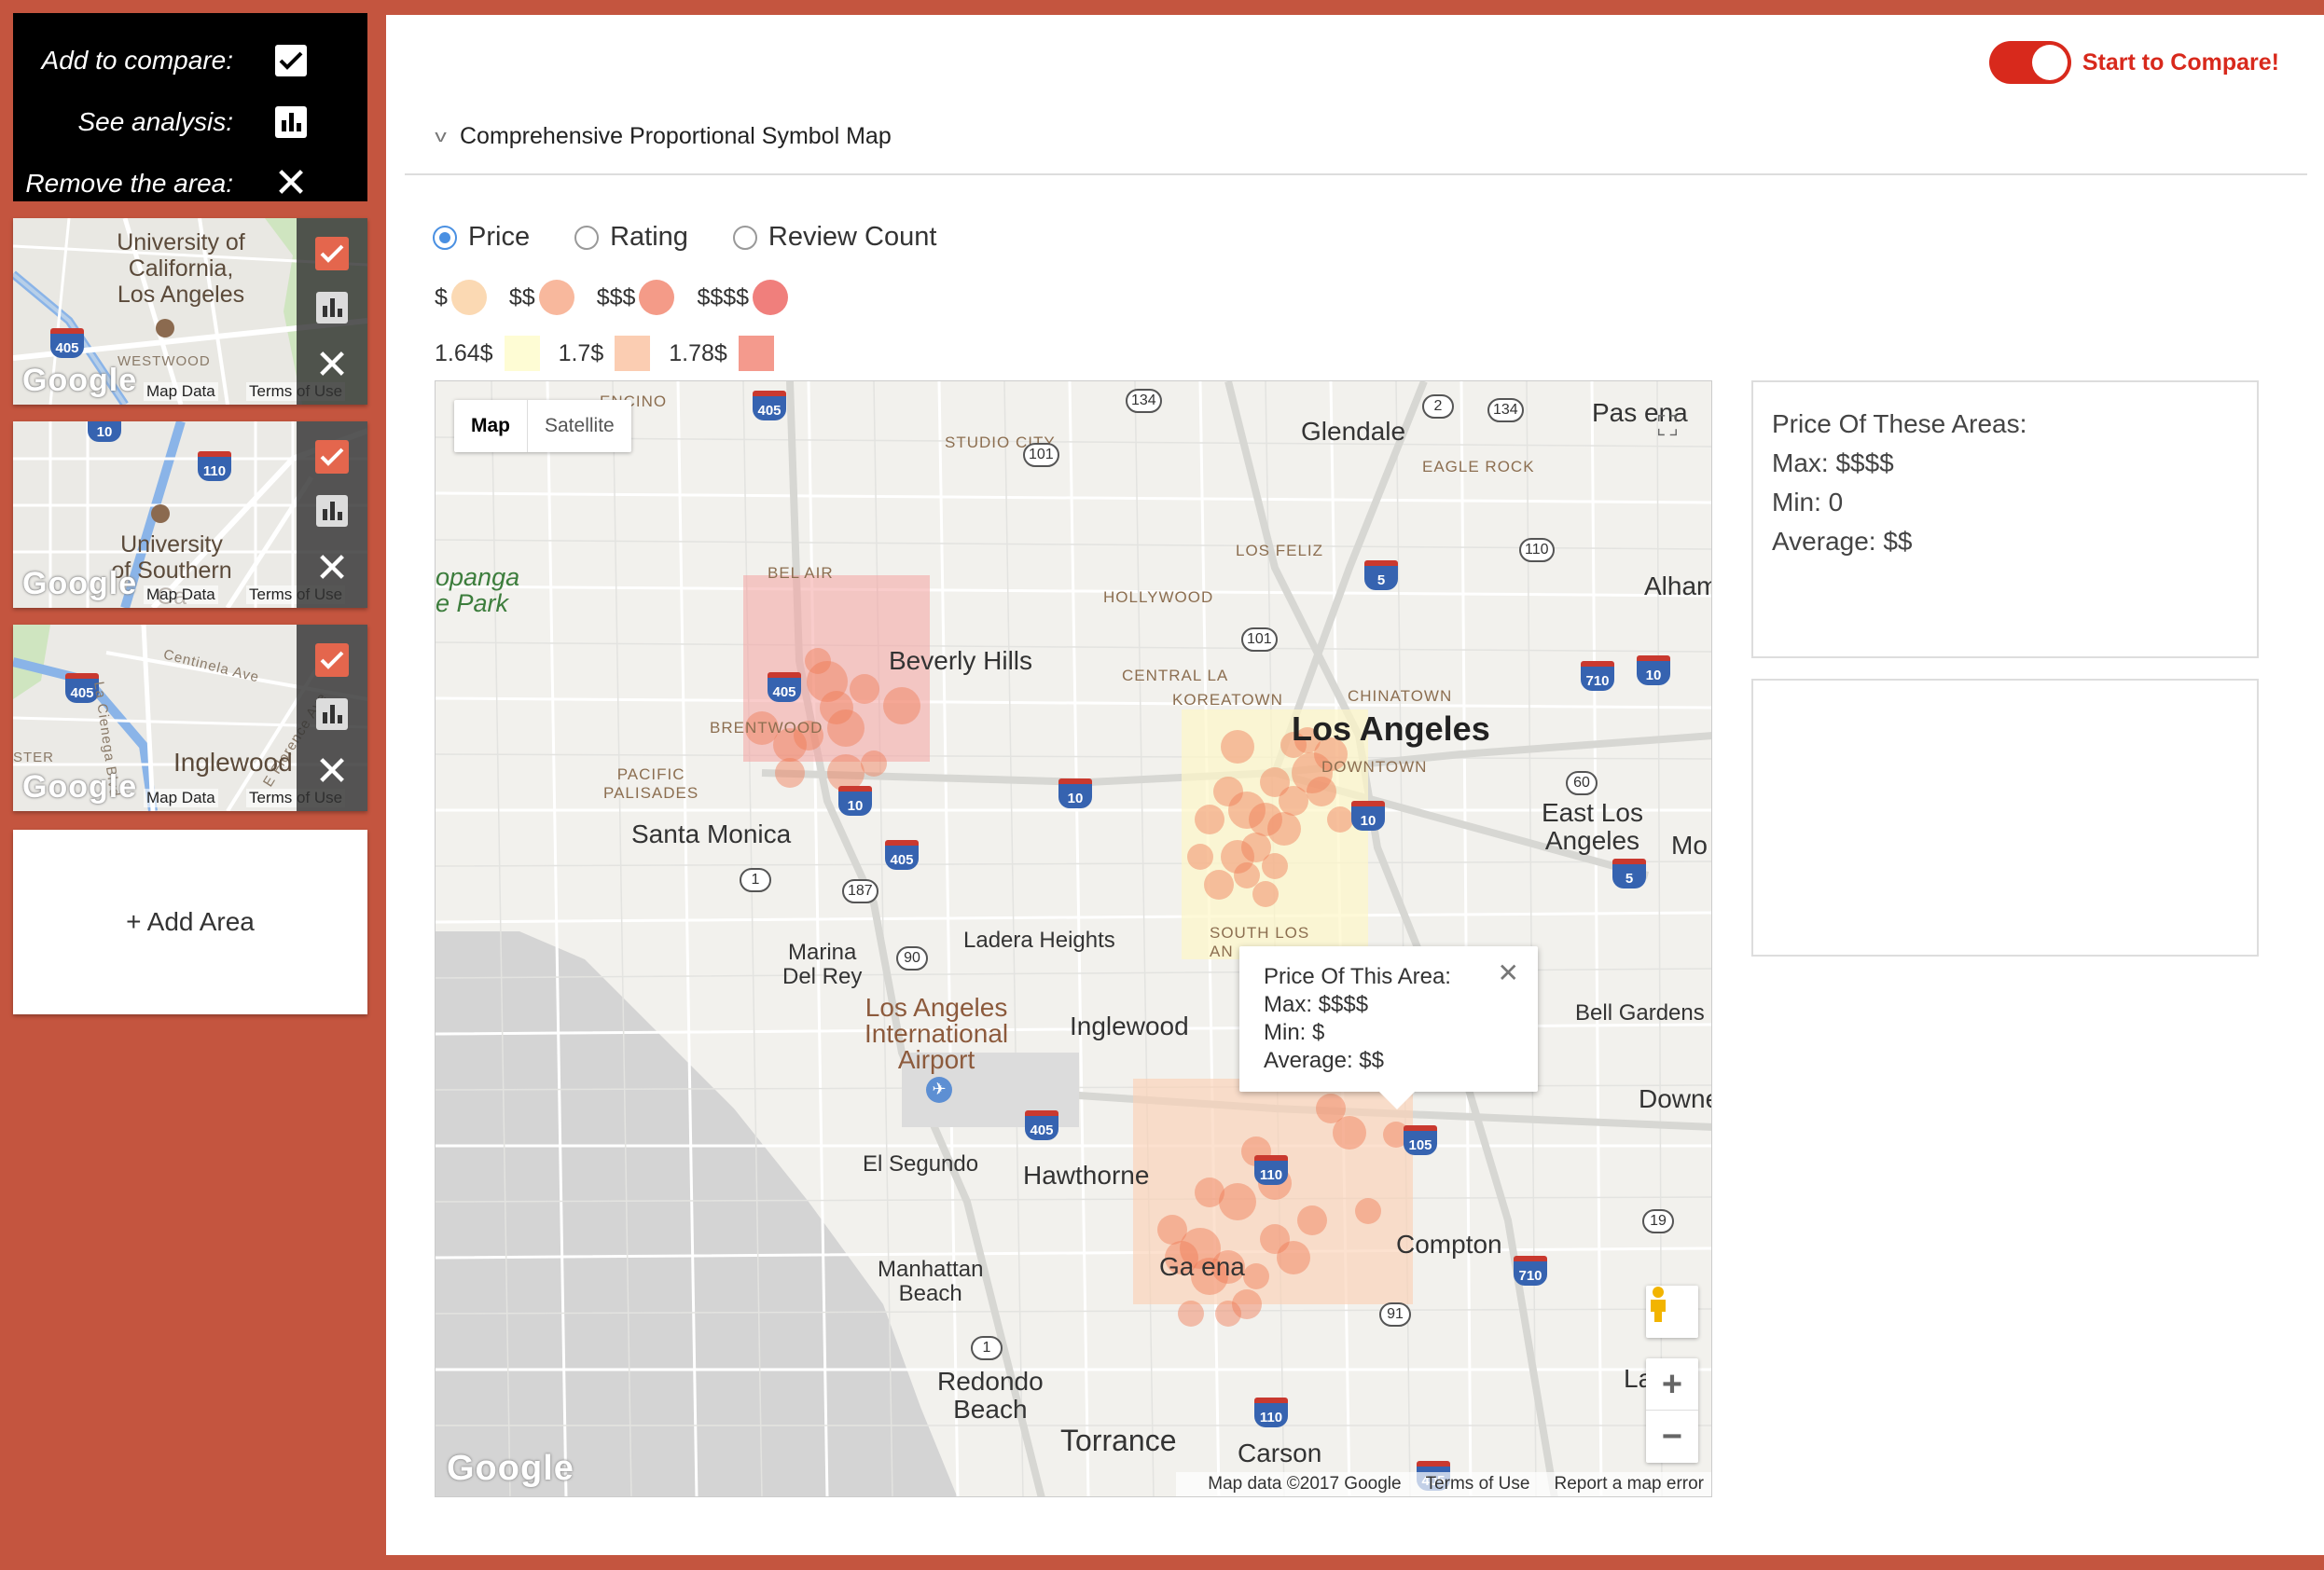  What do you see at coordinates (1629, 873) in the screenshot?
I see `highway-shield: 5` at bounding box center [1629, 873].